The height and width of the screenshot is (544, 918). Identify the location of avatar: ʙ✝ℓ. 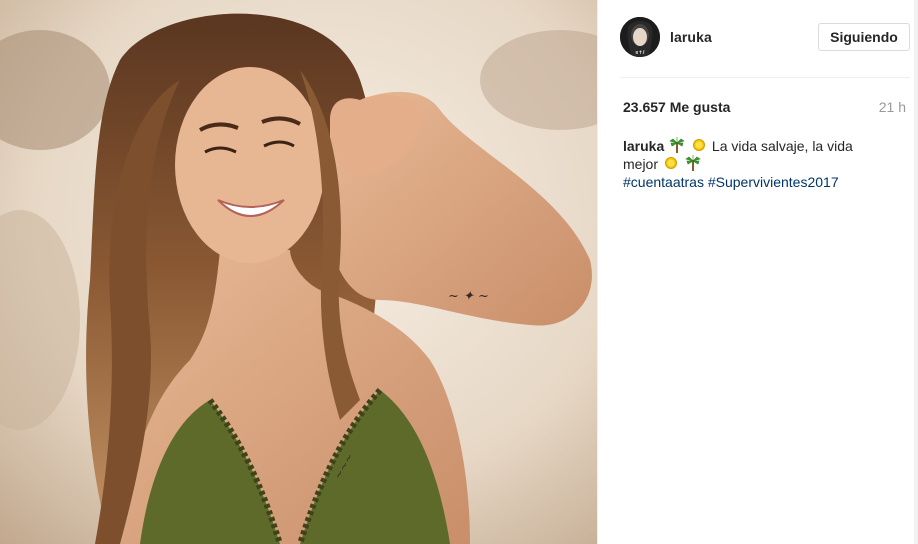
(640, 37).